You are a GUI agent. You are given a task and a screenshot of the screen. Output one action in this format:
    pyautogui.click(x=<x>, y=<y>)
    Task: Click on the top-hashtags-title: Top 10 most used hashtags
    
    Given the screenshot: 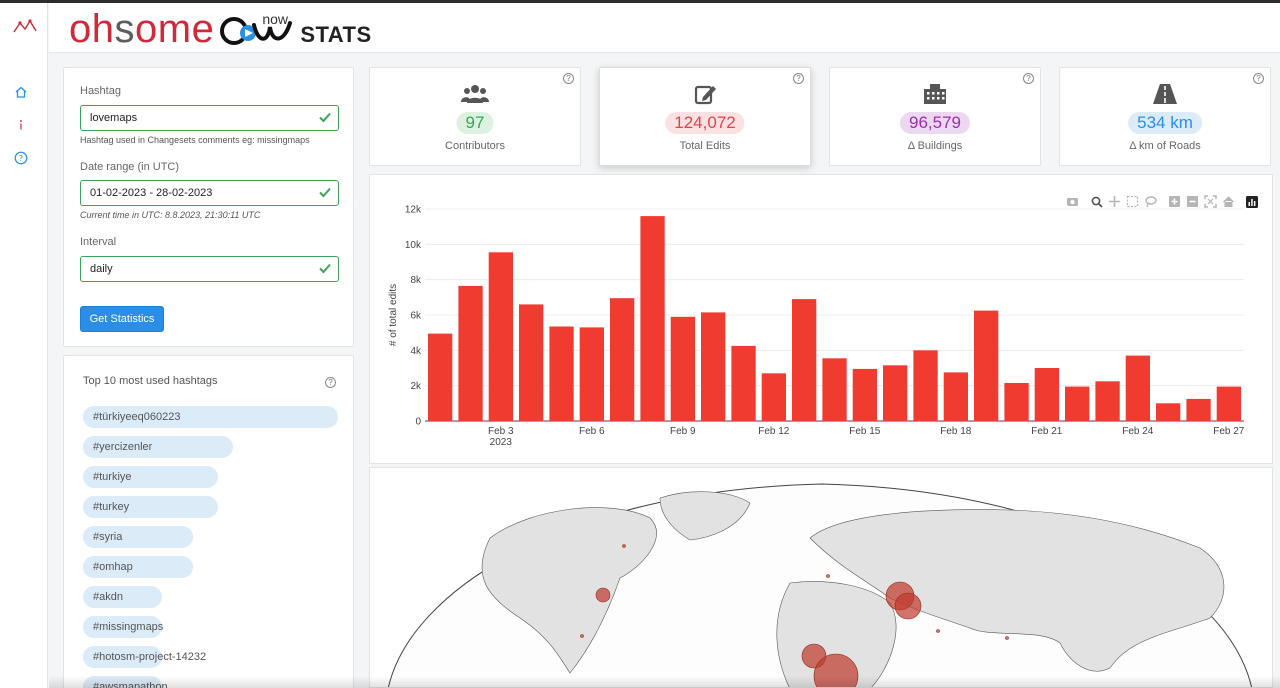 What is the action you would take?
    pyautogui.click(x=150, y=381)
    